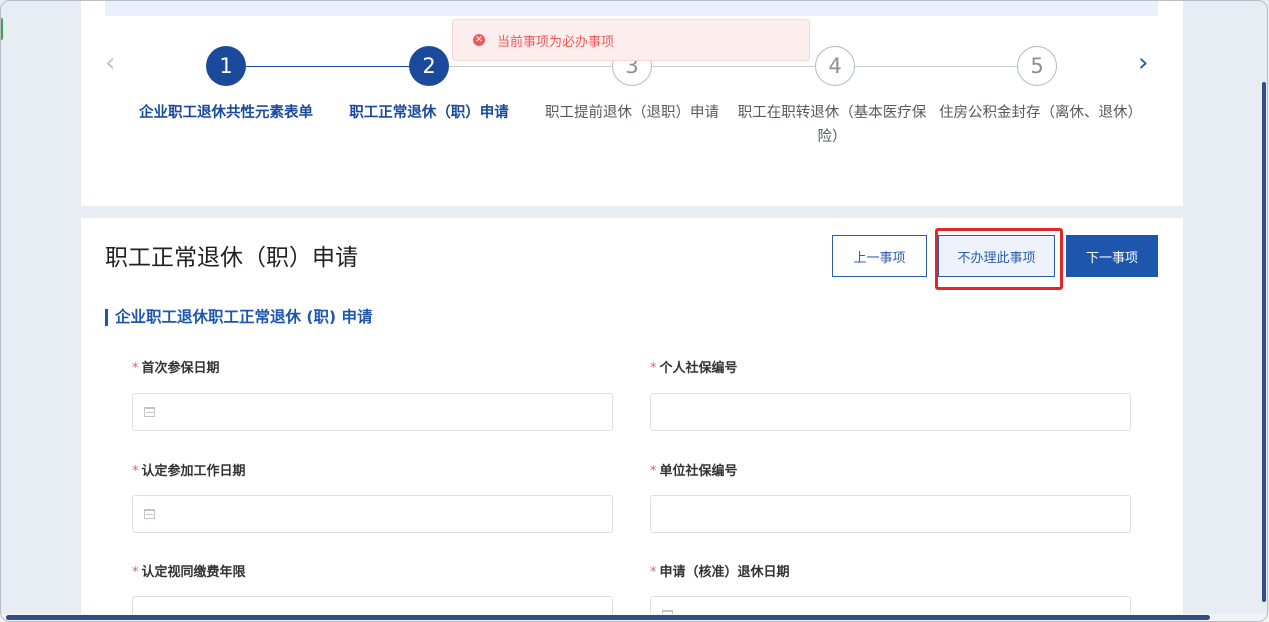 This screenshot has height=622, width=1269. Describe the element at coordinates (996, 256) in the screenshot. I see `skip-item-button: 不办理此事项` at that location.